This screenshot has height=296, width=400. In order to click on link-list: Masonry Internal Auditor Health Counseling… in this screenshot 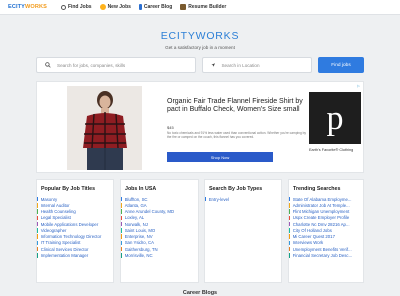, I will do `click(75, 227)`.